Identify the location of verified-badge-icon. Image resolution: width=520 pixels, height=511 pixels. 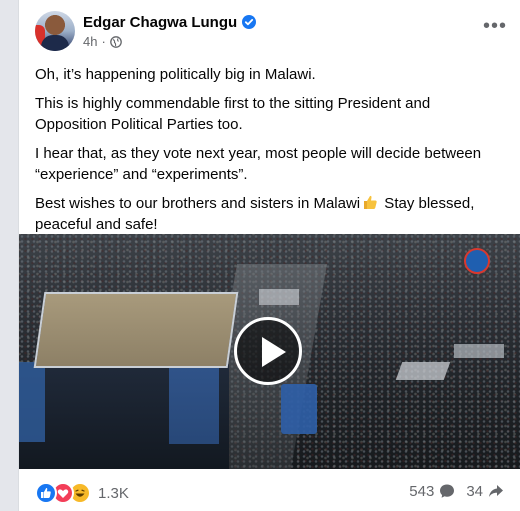
(249, 22).